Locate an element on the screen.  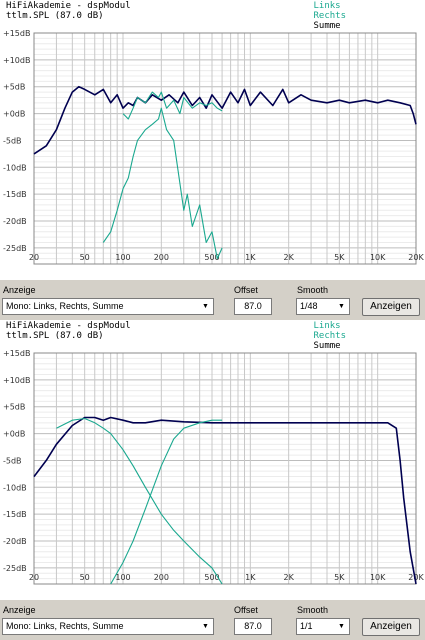
chart-legend-1: Links Rechts Summe is located at coordinates (329, 16).